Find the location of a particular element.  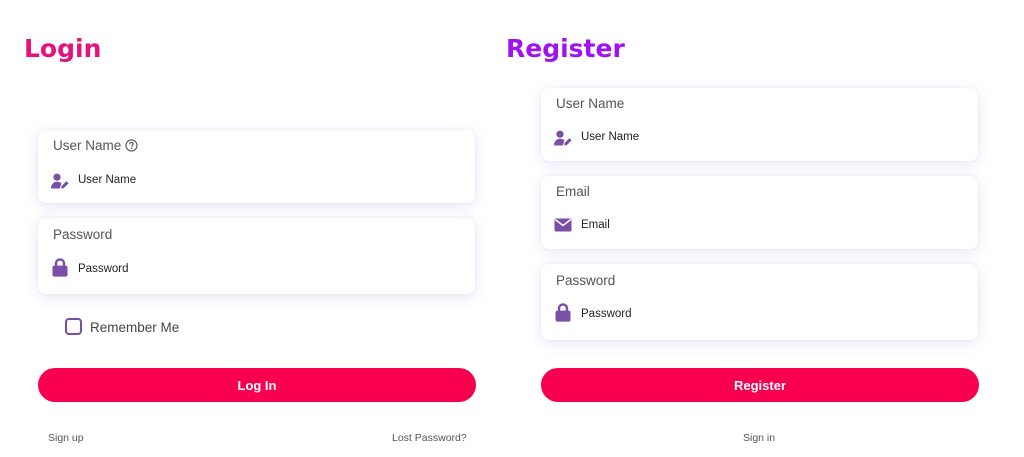

register-button: Register is located at coordinates (760, 385).